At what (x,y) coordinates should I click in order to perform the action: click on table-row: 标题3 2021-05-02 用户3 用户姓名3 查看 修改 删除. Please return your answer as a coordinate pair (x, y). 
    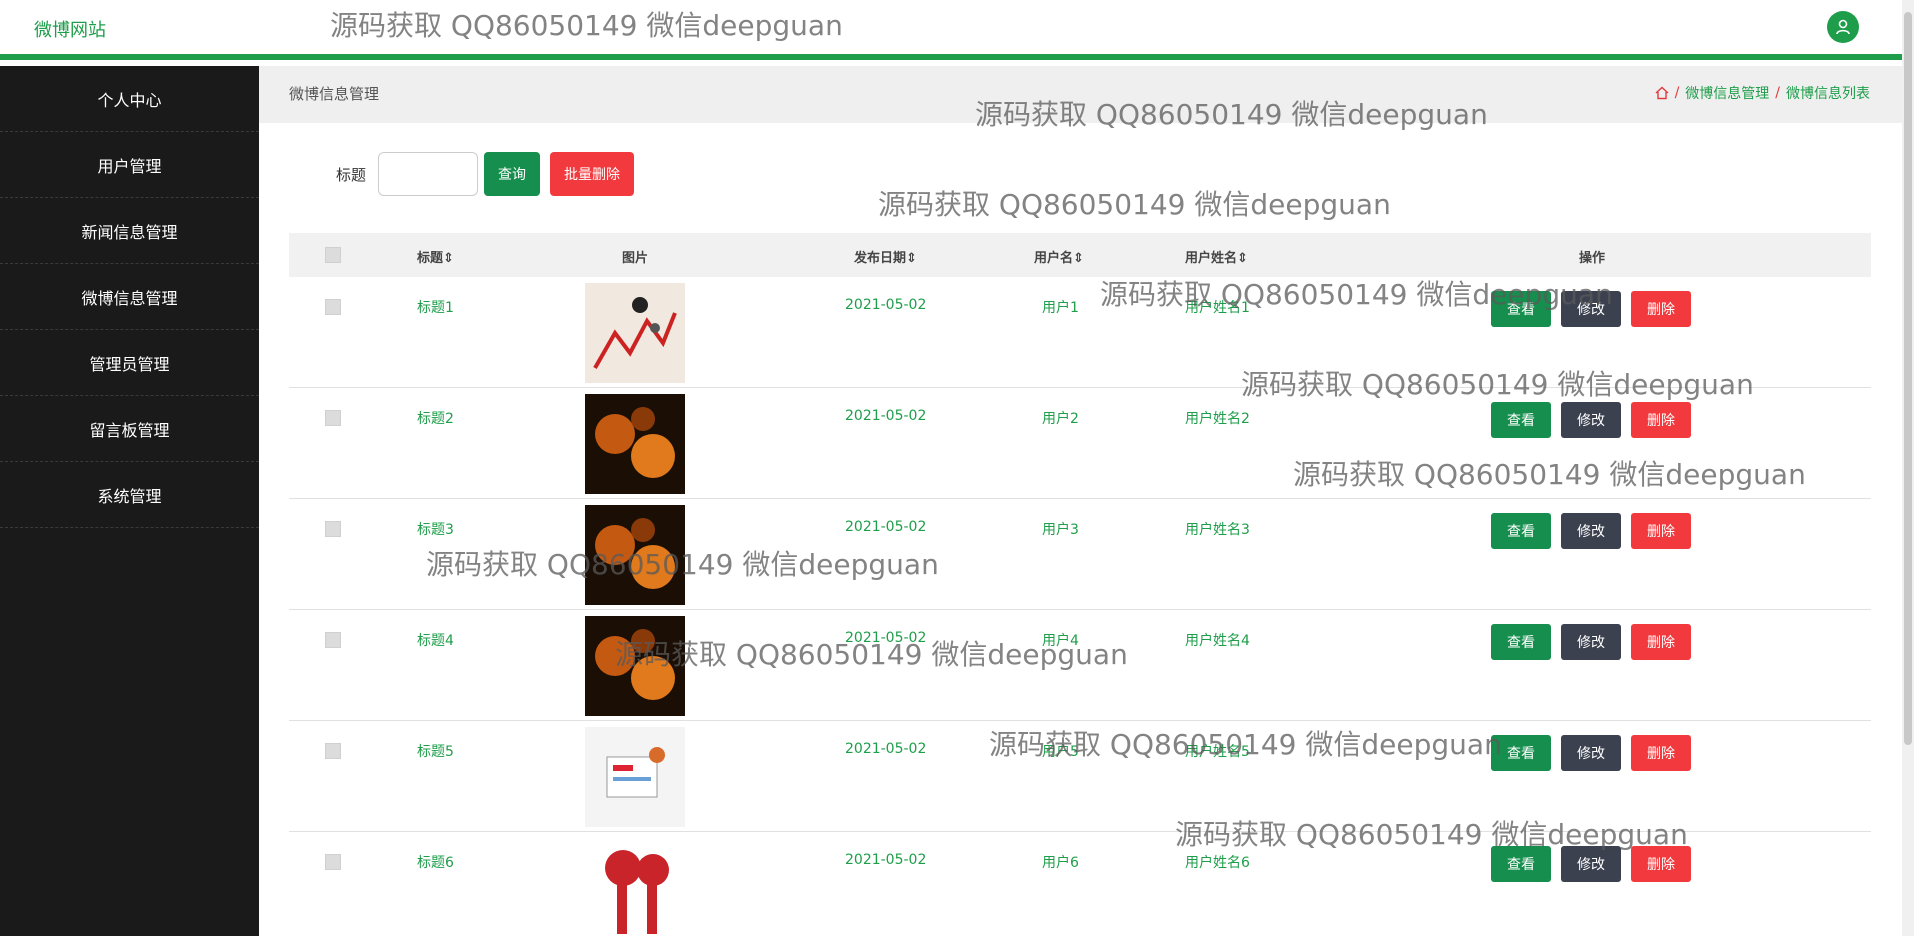
    Looking at the image, I should click on (1080, 554).